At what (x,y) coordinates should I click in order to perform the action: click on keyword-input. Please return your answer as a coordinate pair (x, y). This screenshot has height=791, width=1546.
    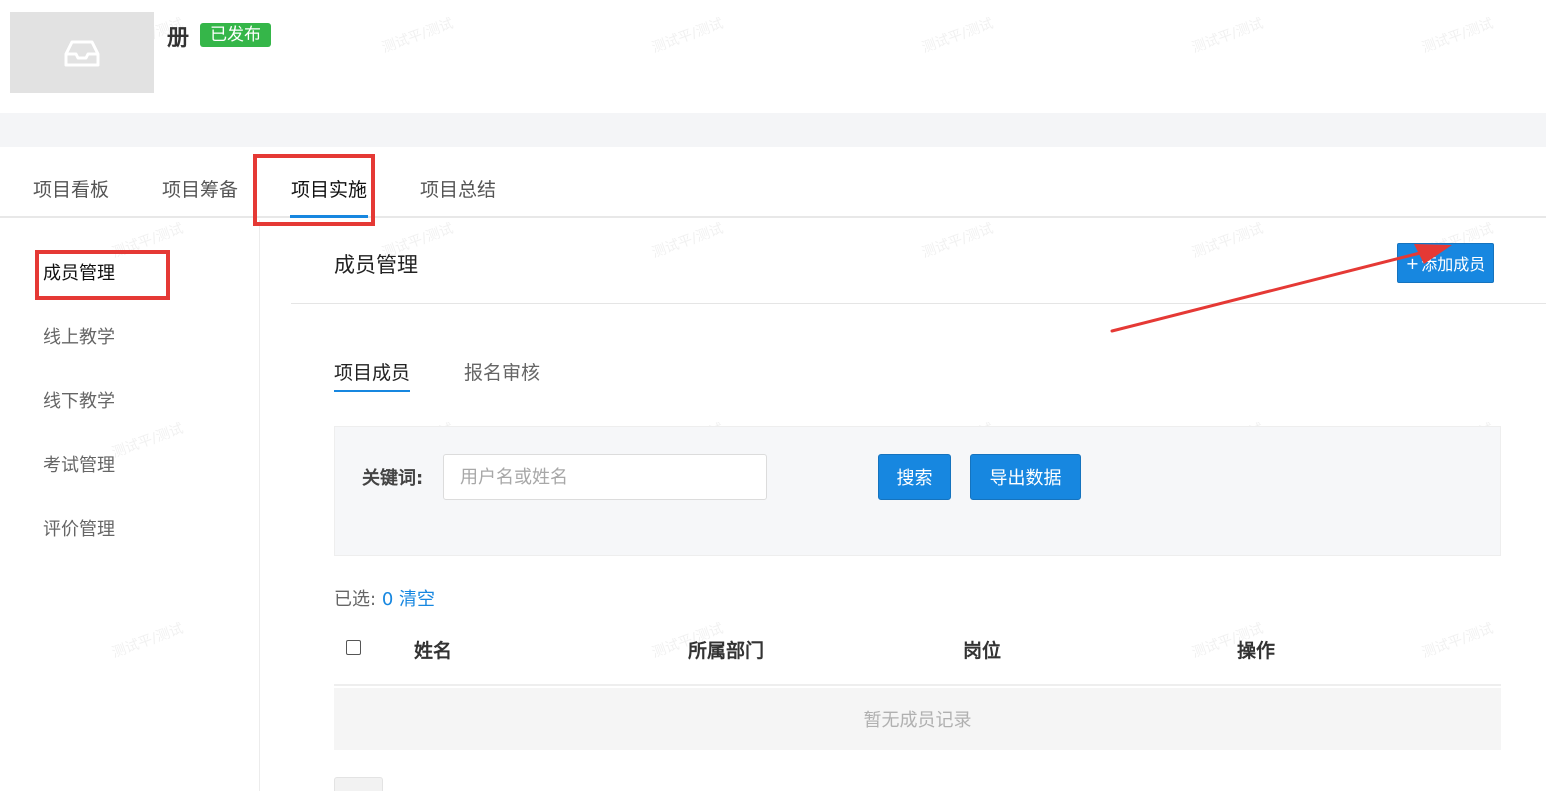
    Looking at the image, I should click on (605, 477).